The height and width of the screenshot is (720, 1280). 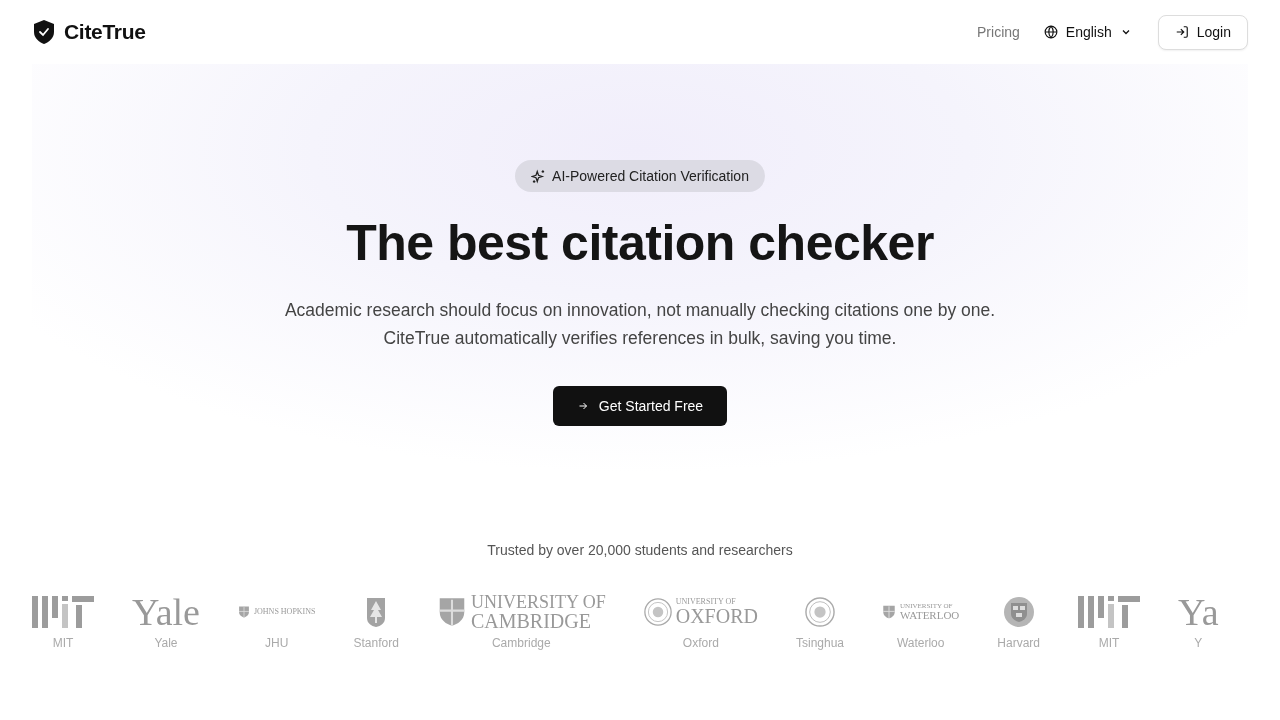 I want to click on logo-caption: Yale, so click(x=166, y=643).